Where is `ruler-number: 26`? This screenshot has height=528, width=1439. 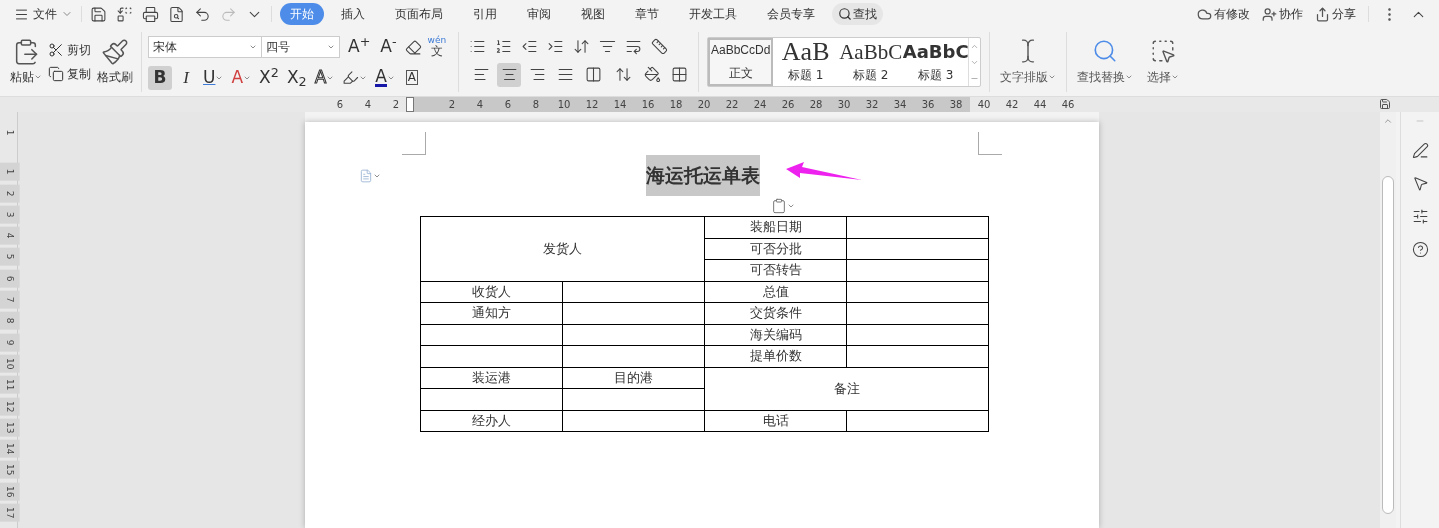
ruler-number: 26 is located at coordinates (788, 104).